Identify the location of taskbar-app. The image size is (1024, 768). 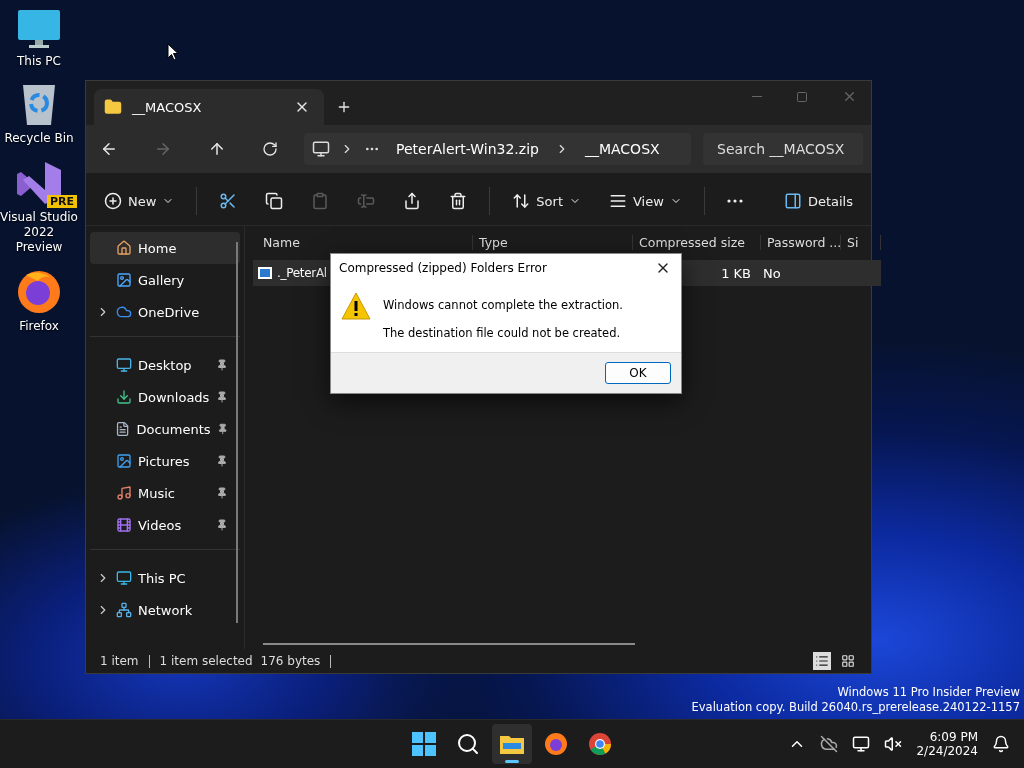
(512, 744).